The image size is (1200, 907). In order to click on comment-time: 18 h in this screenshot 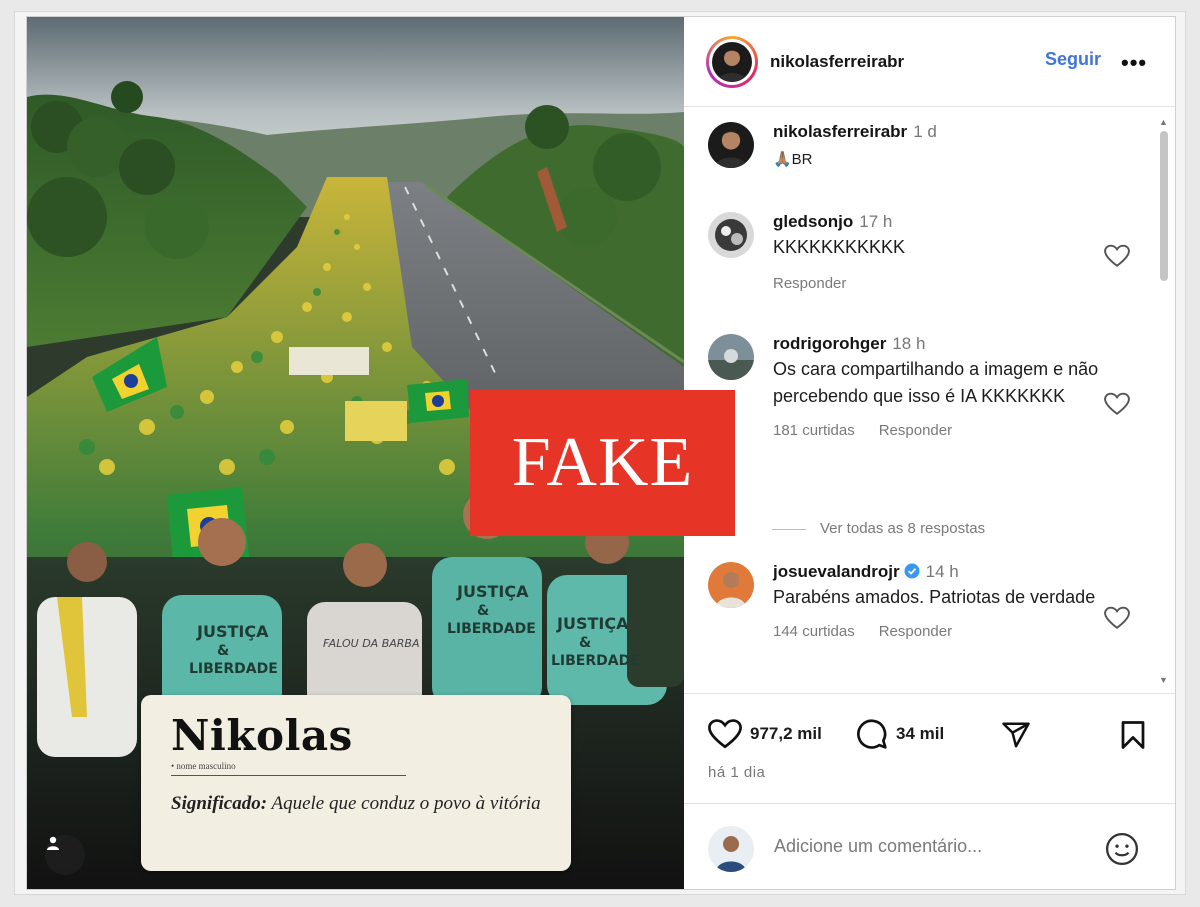, I will do `click(909, 343)`.